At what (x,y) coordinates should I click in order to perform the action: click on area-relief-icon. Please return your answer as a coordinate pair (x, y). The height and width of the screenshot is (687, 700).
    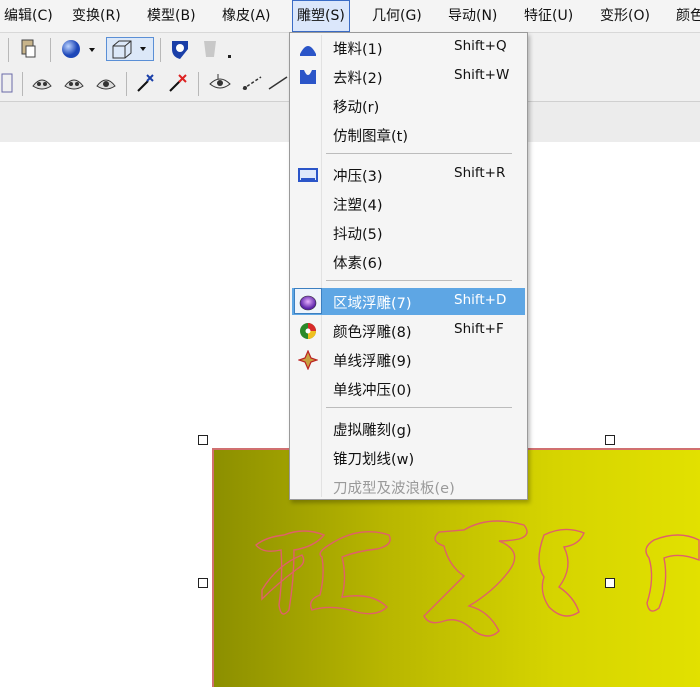
    Looking at the image, I should click on (308, 302).